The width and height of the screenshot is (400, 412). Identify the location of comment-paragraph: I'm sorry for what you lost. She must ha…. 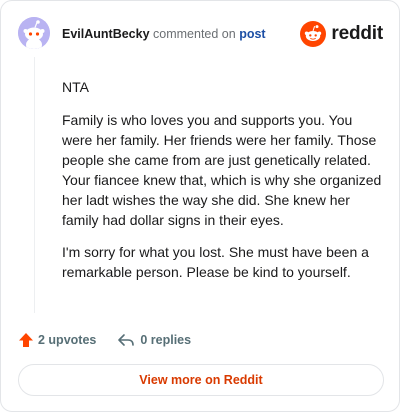
(215, 262).